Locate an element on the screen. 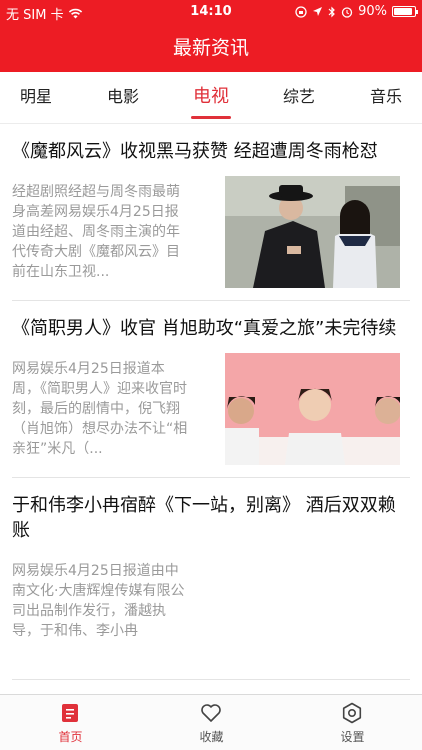  category-tabs: 明星 电影 电视 综艺 音乐 is located at coordinates (211, 98).